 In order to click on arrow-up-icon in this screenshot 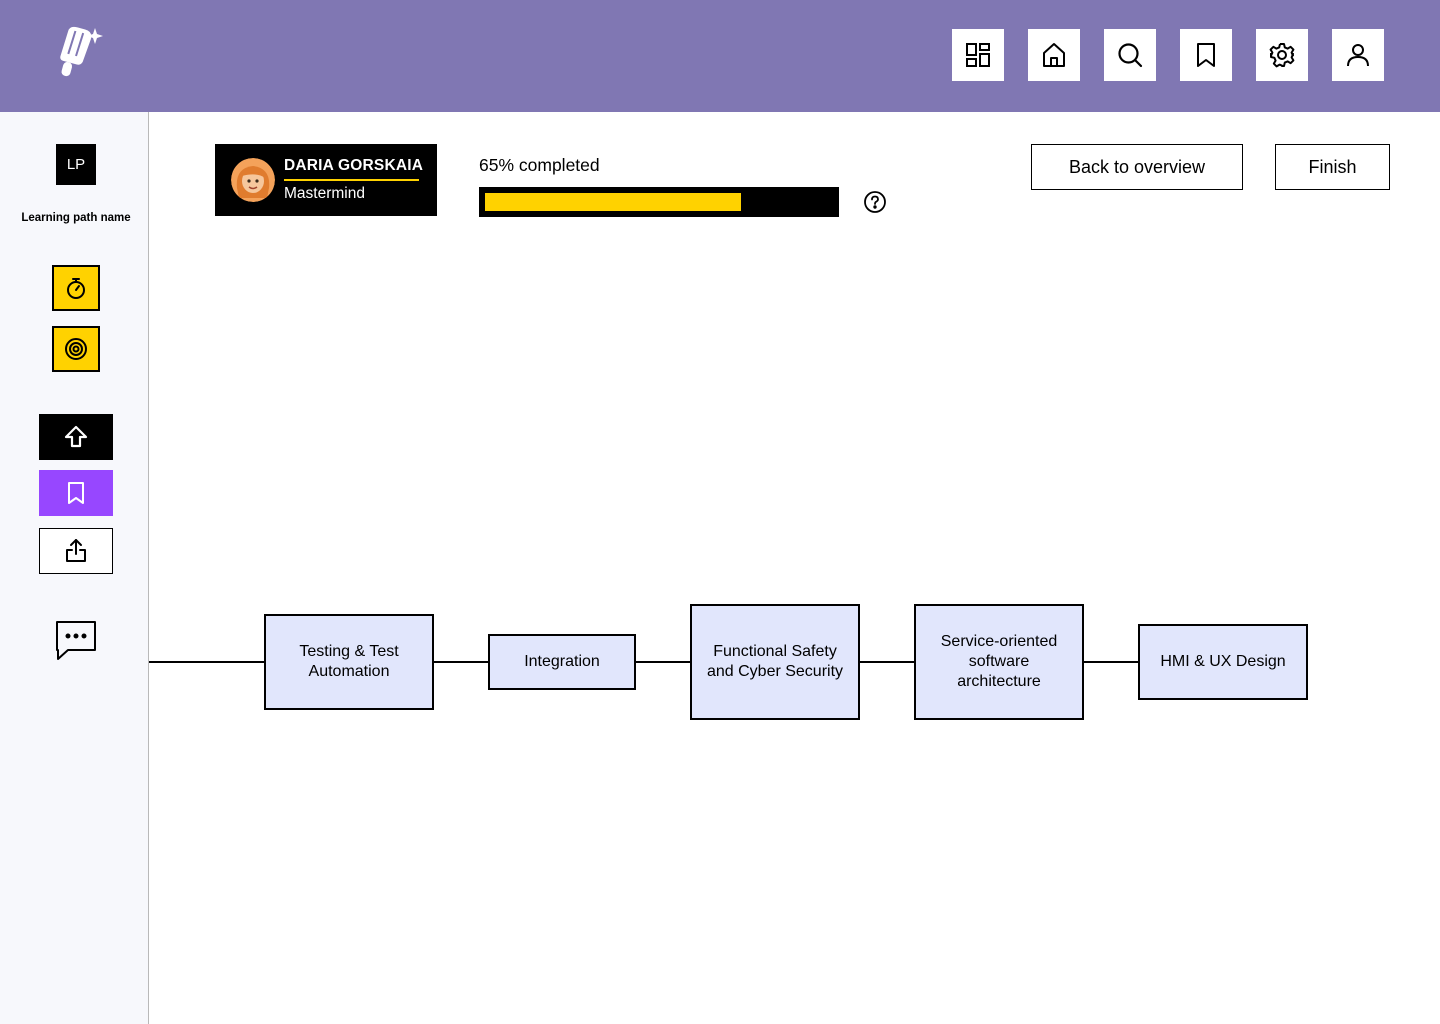, I will do `click(76, 436)`.